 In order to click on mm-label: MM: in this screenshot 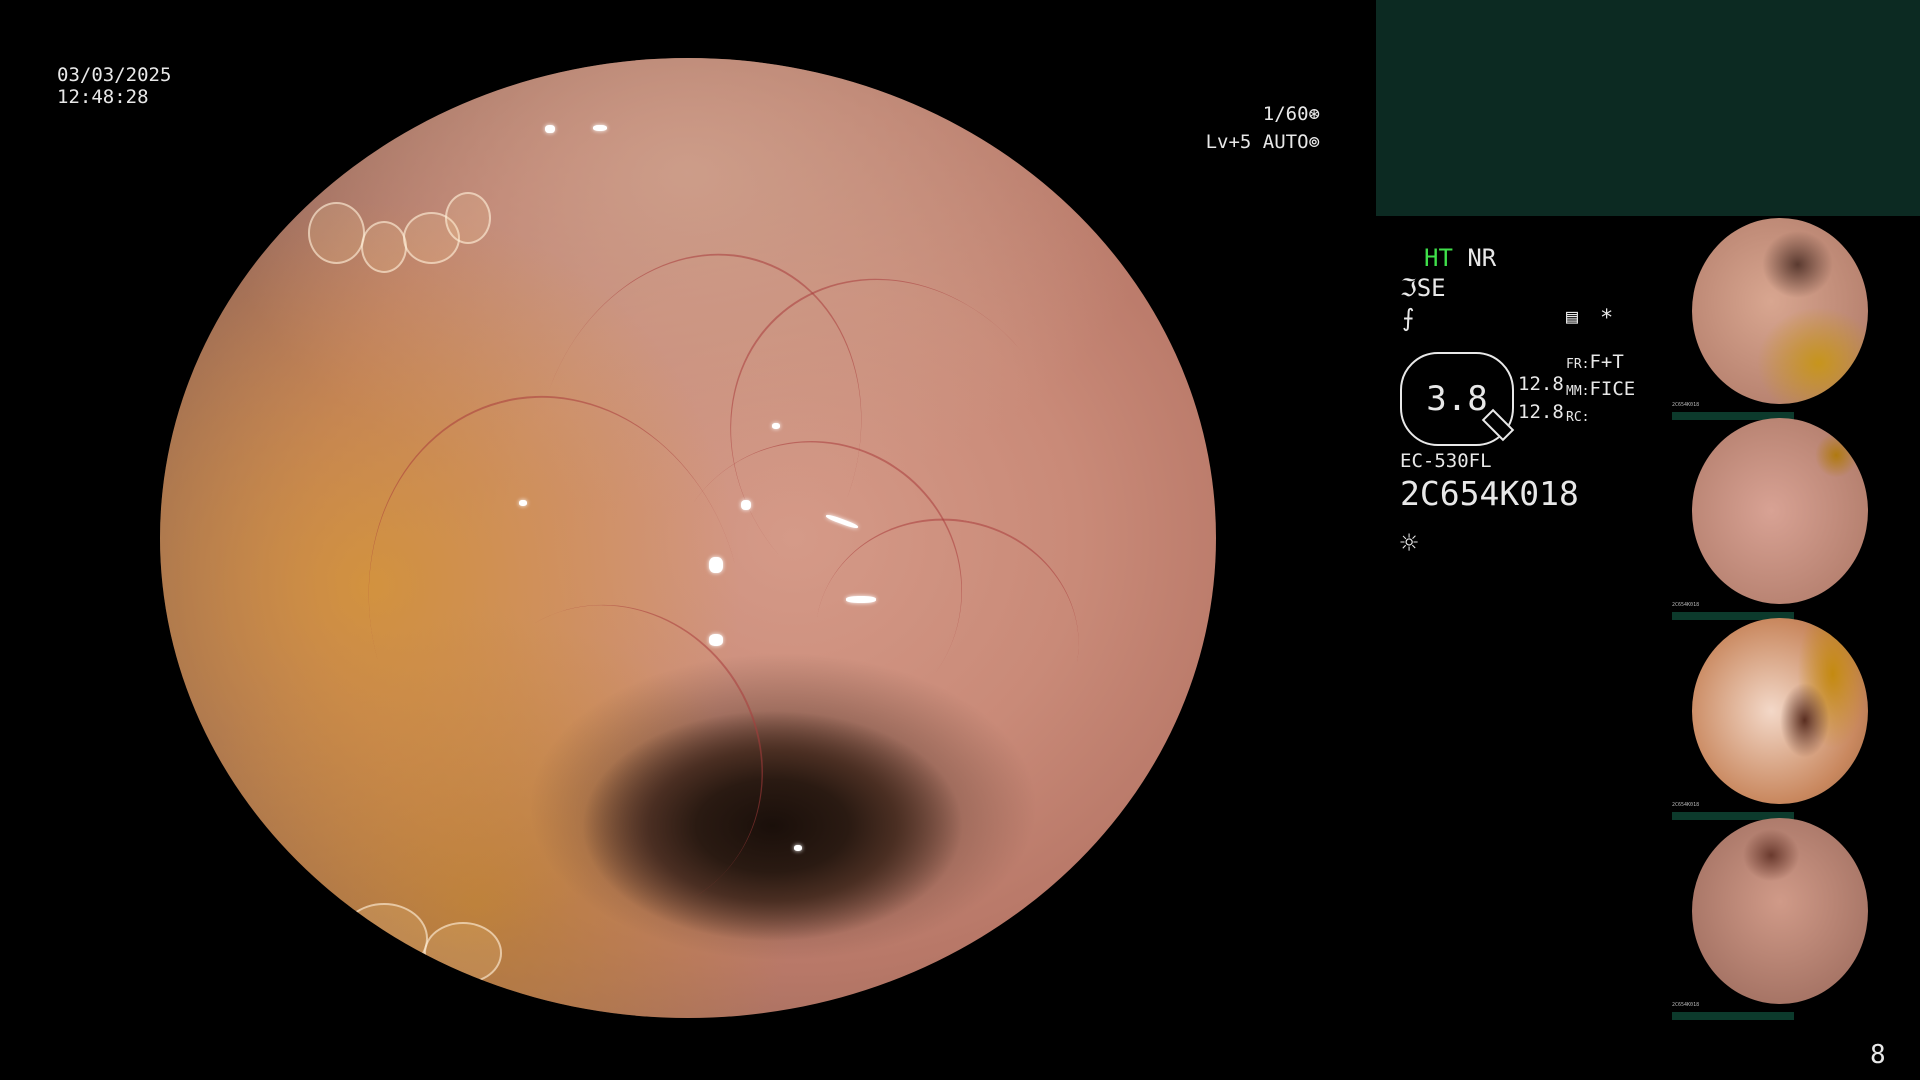, I will do `click(1578, 391)`.